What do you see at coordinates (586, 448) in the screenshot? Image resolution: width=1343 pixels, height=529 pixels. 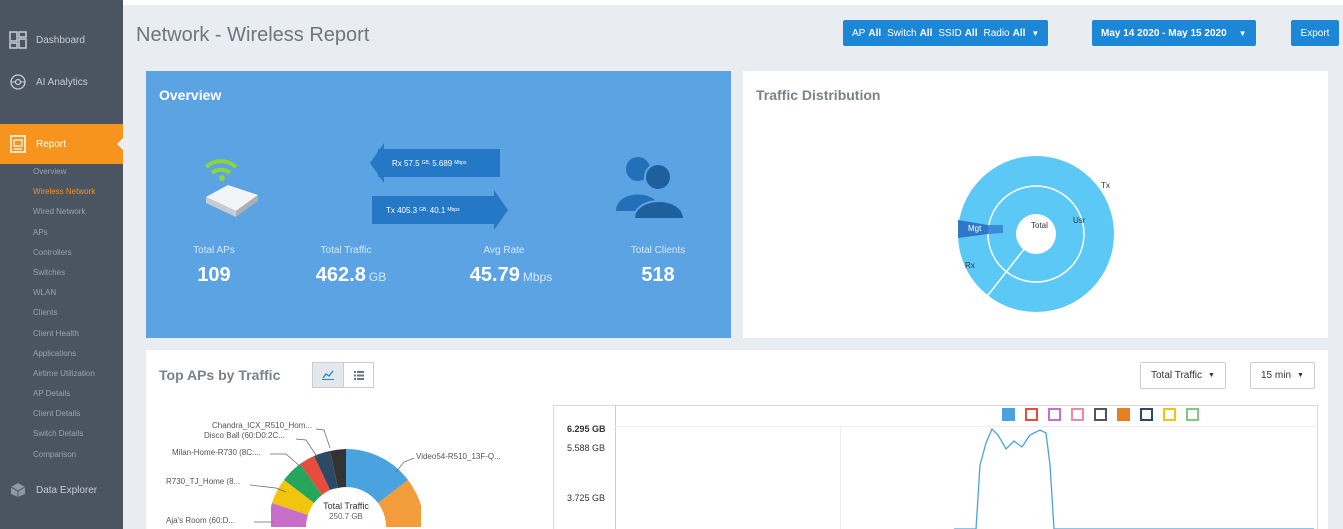 I see `y-tick-label: 5.588 GB` at bounding box center [586, 448].